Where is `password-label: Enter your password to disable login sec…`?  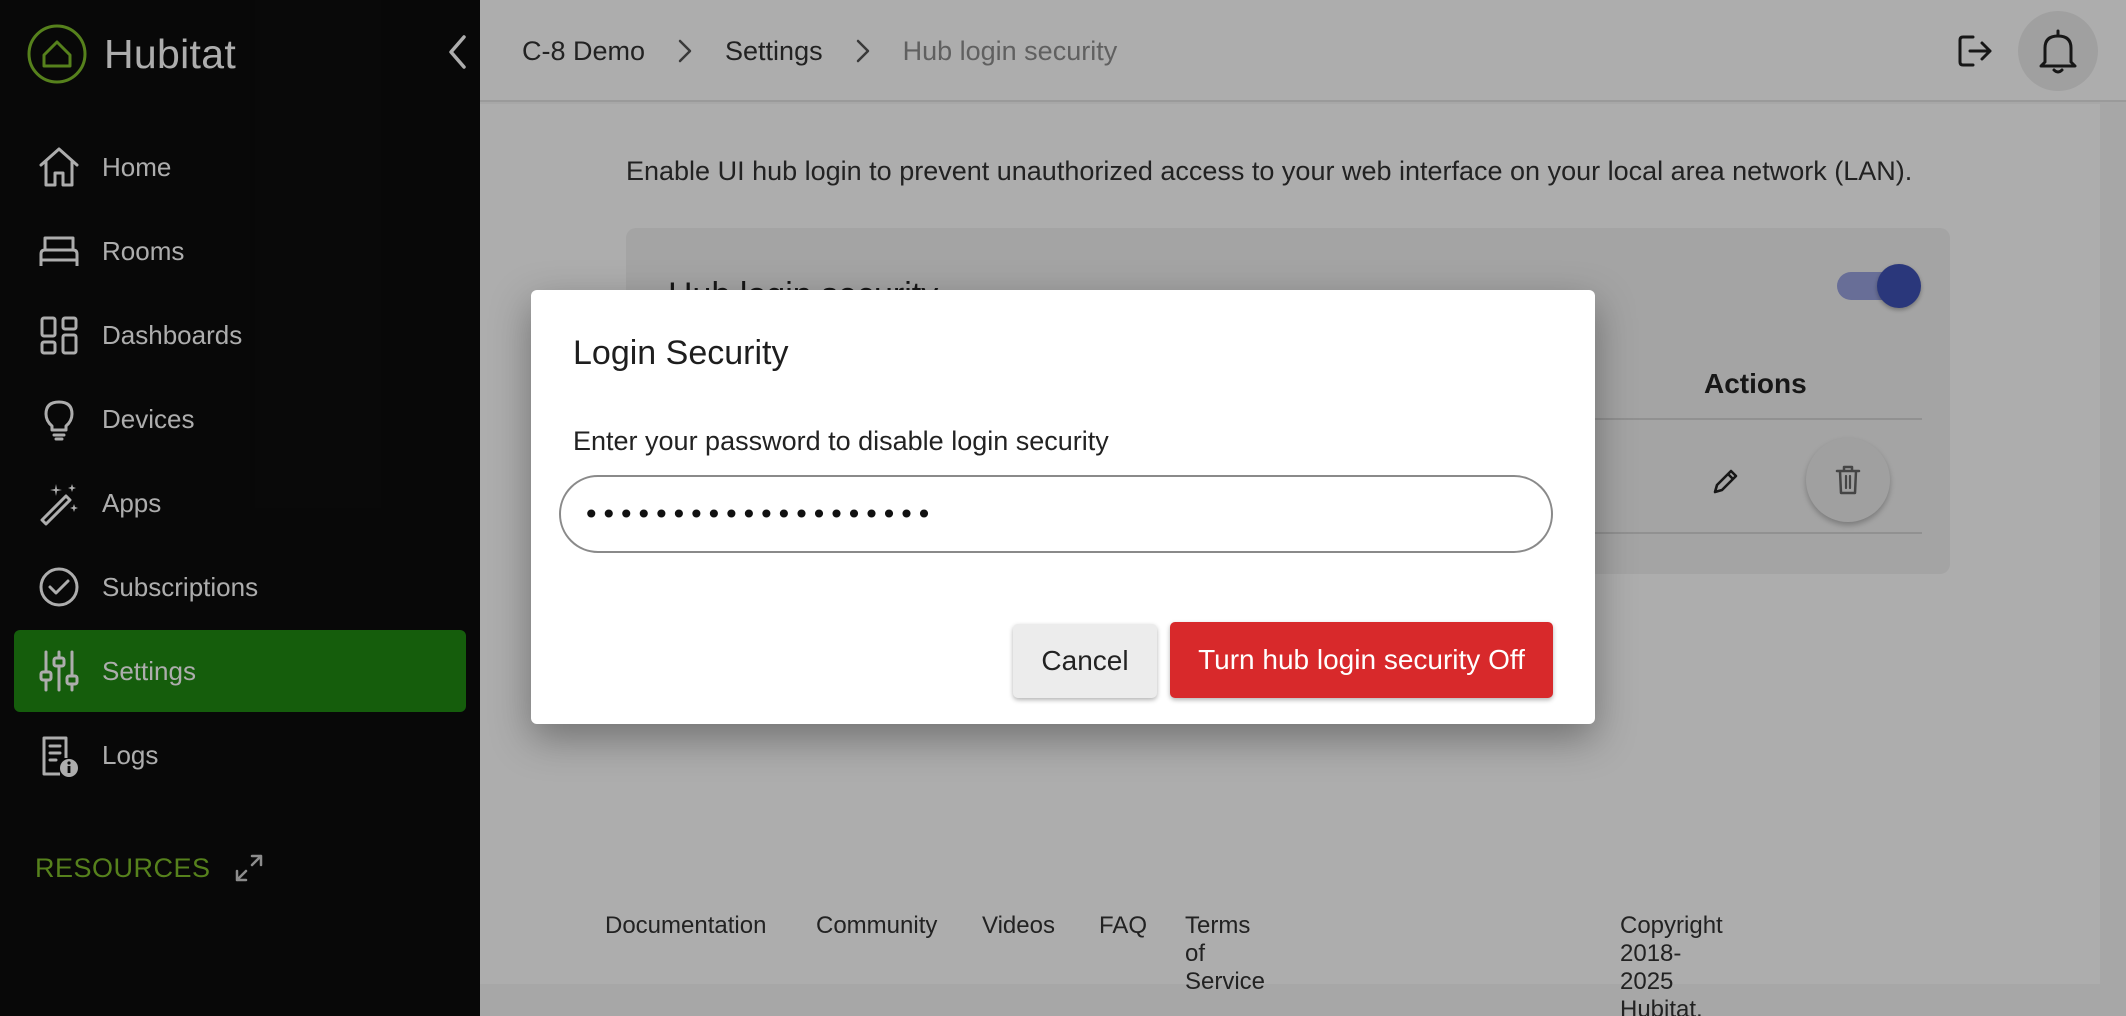 password-label: Enter your password to disable login sec… is located at coordinates (841, 441).